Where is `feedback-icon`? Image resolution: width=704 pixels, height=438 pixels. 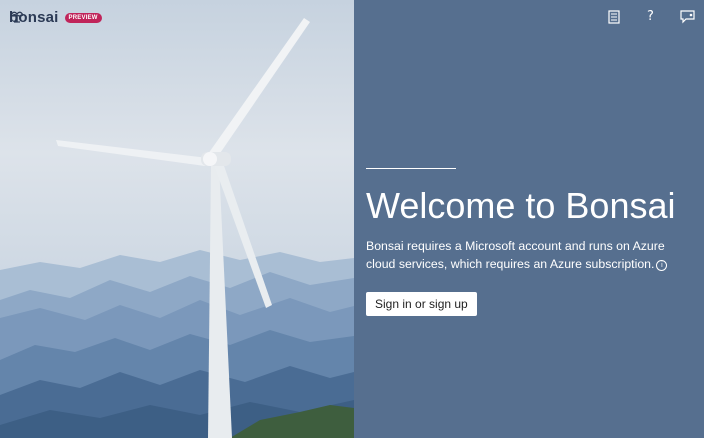
feedback-icon is located at coordinates (687, 16).